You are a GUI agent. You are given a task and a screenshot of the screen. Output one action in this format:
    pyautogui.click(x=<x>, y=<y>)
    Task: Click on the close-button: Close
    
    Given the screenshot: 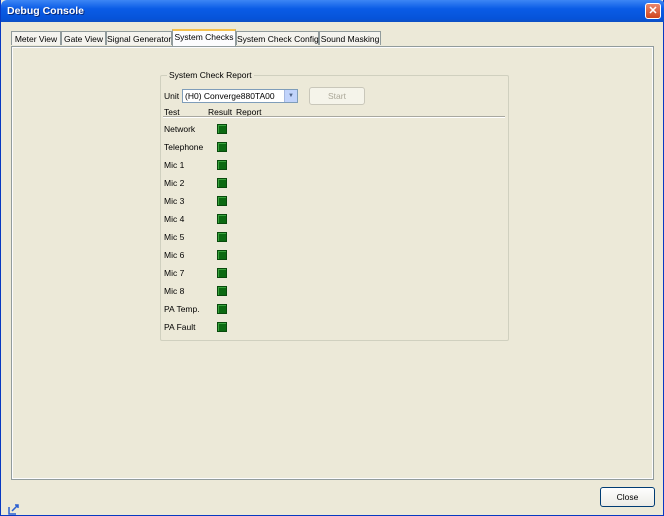 What is the action you would take?
    pyautogui.click(x=627, y=497)
    